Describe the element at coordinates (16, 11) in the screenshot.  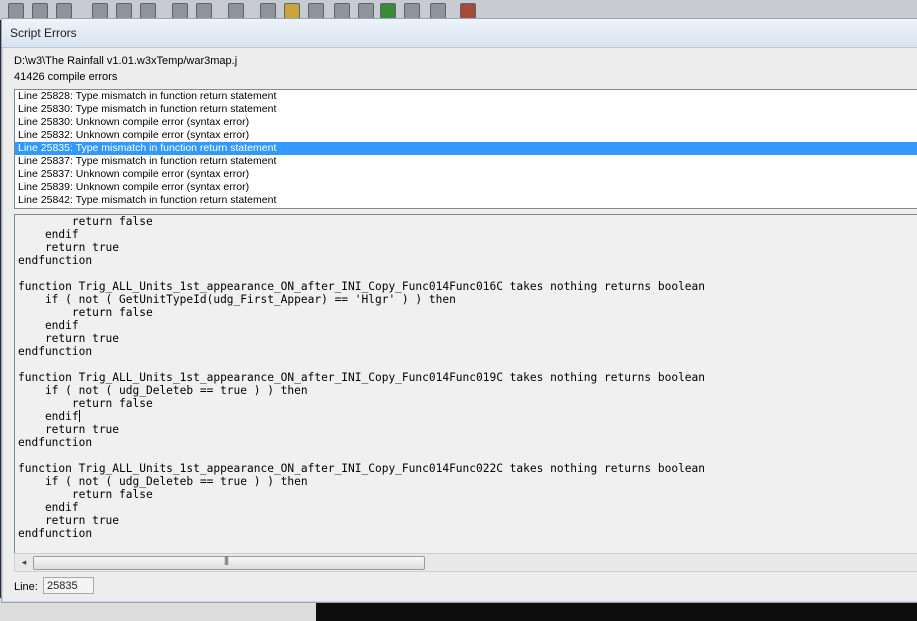
I see `new-file-icon` at that location.